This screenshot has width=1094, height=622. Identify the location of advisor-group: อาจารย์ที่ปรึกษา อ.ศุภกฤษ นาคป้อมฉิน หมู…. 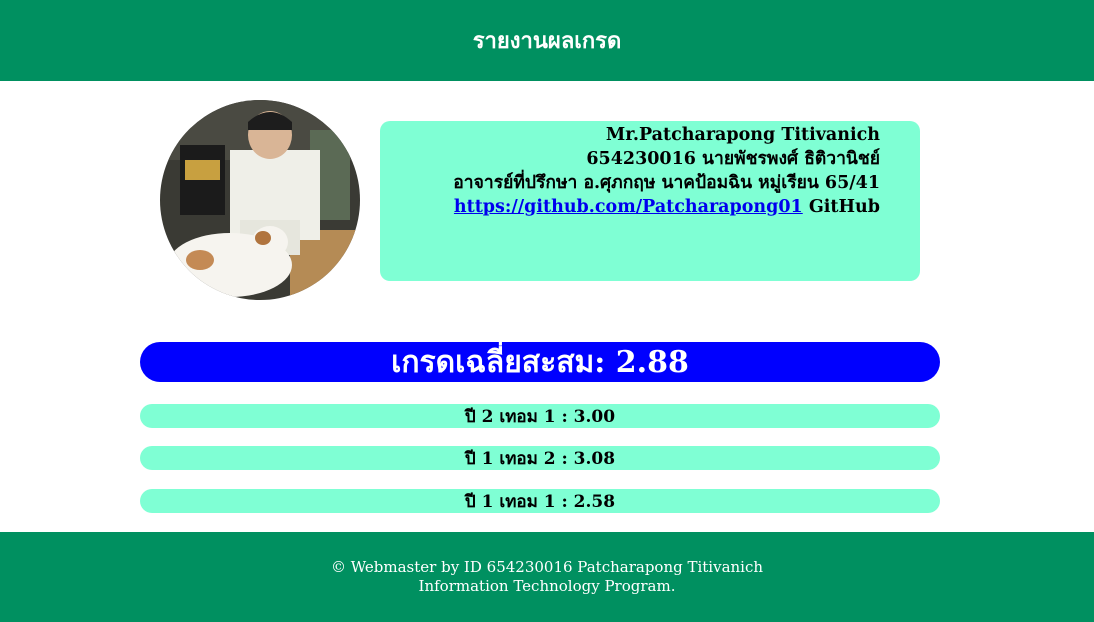
(666, 183).